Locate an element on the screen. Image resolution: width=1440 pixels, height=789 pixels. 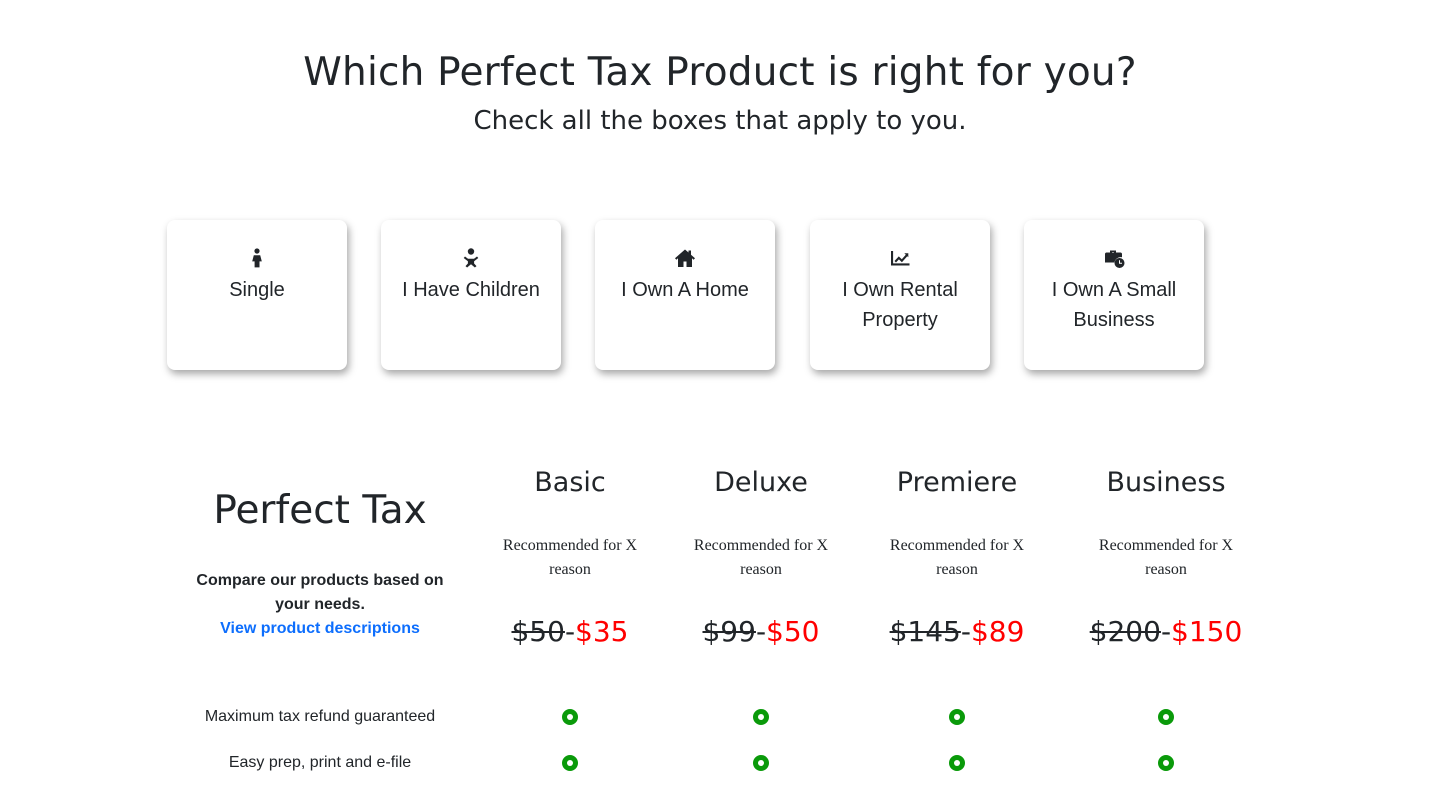
plan-price: $200-$150 is located at coordinates (1166, 631).